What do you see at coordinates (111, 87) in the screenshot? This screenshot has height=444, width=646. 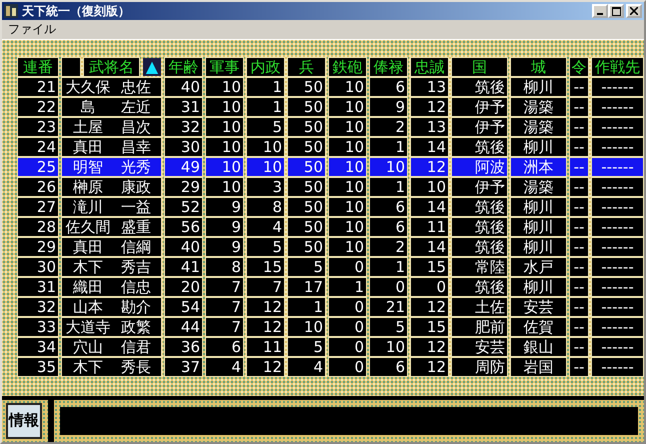 I see `name-cell: 大久保 忠佐` at bounding box center [111, 87].